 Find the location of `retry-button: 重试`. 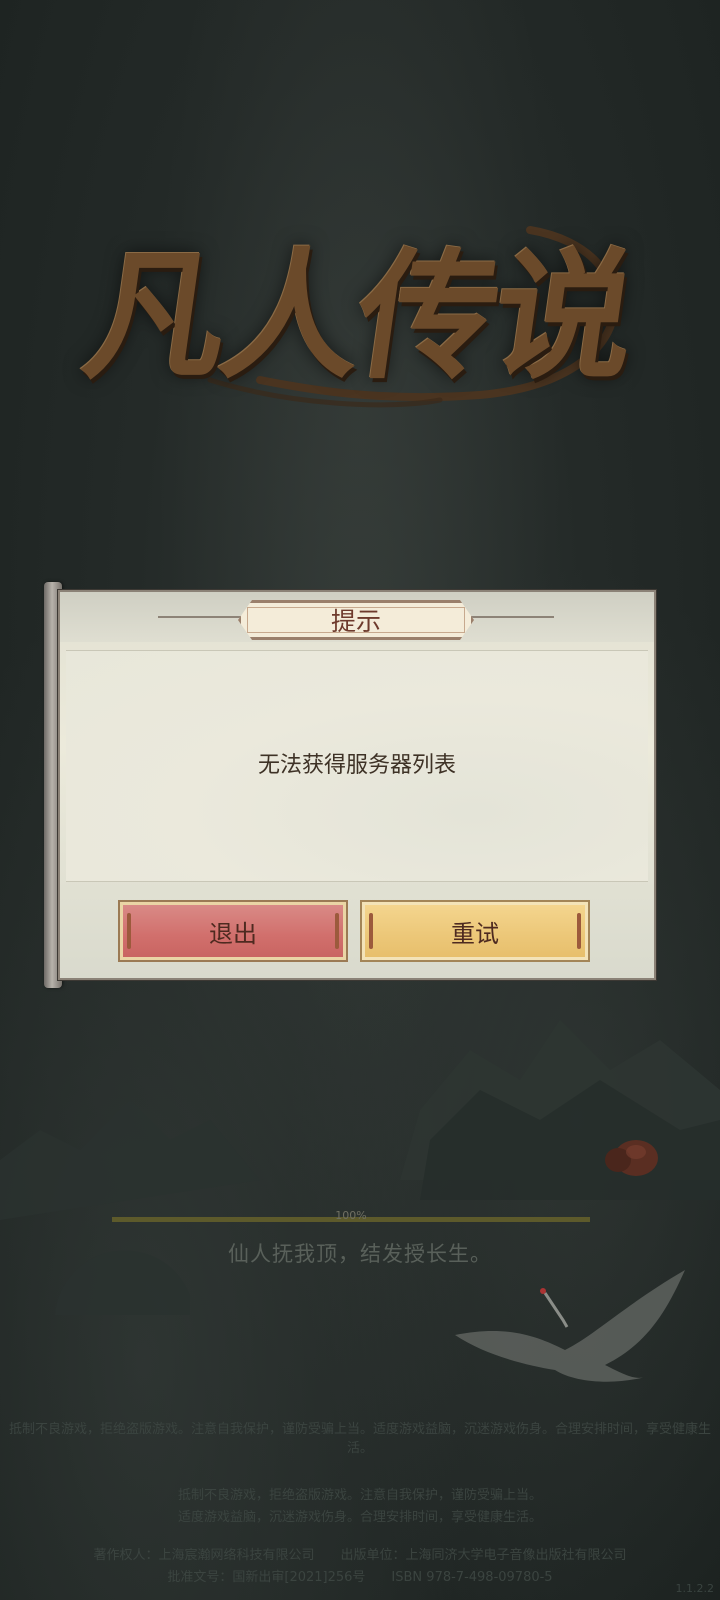

retry-button: 重试 is located at coordinates (475, 931).